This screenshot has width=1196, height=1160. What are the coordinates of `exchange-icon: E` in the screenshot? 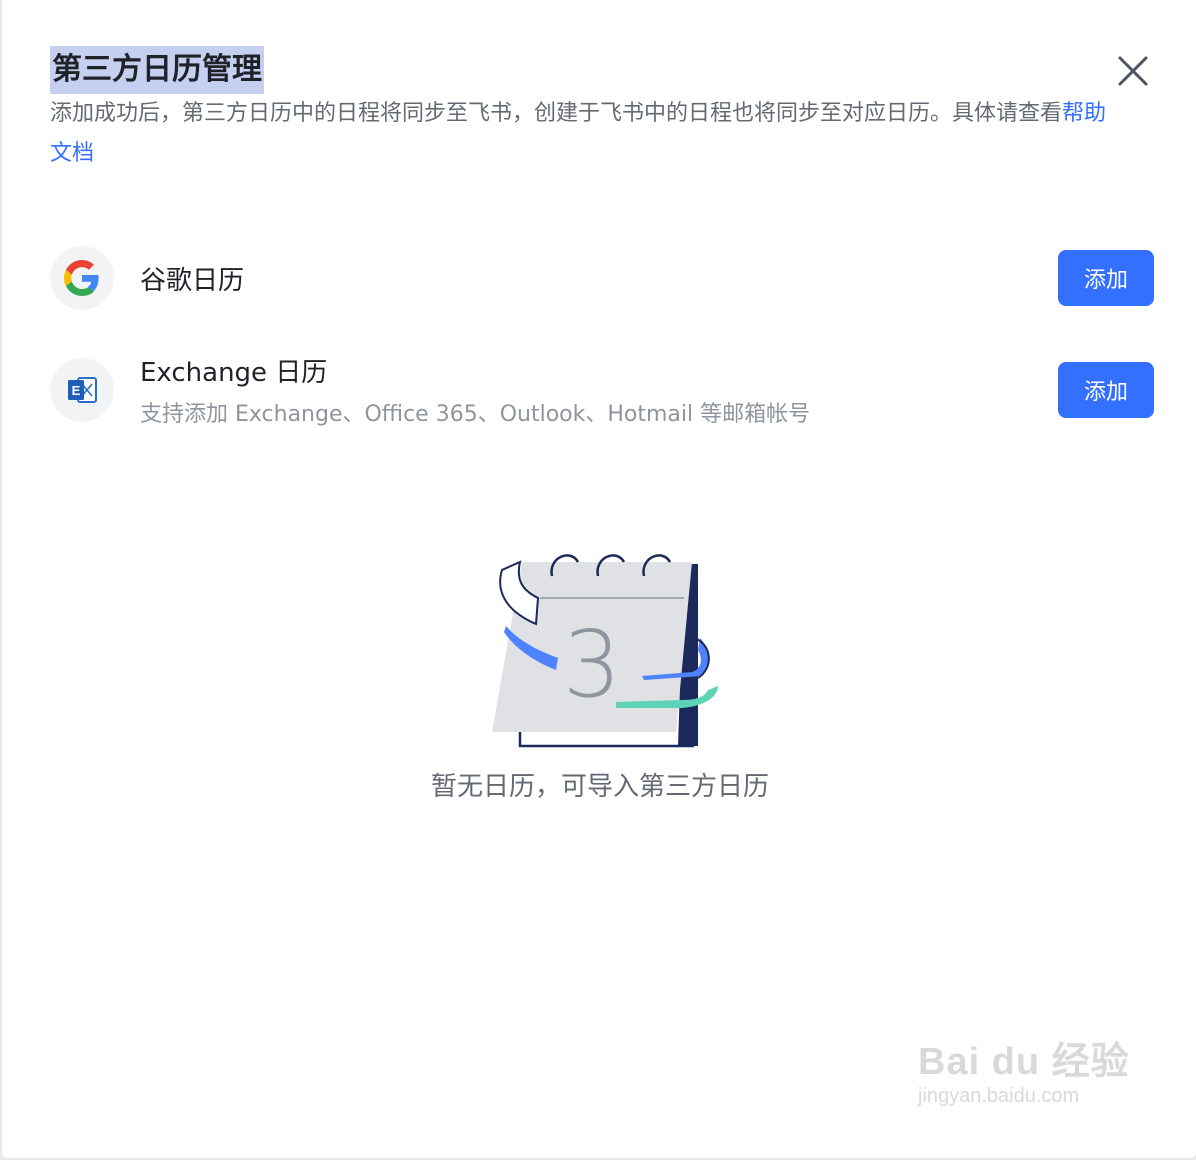 It's located at (82, 390).